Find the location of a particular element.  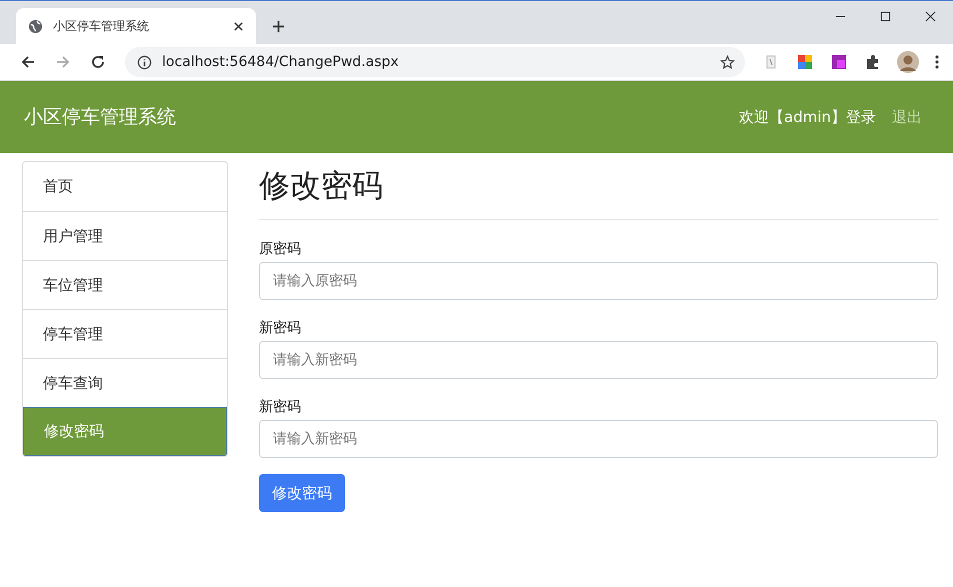

address-bar: localhost:56484/ChangePwd.aspx is located at coordinates (435, 62).